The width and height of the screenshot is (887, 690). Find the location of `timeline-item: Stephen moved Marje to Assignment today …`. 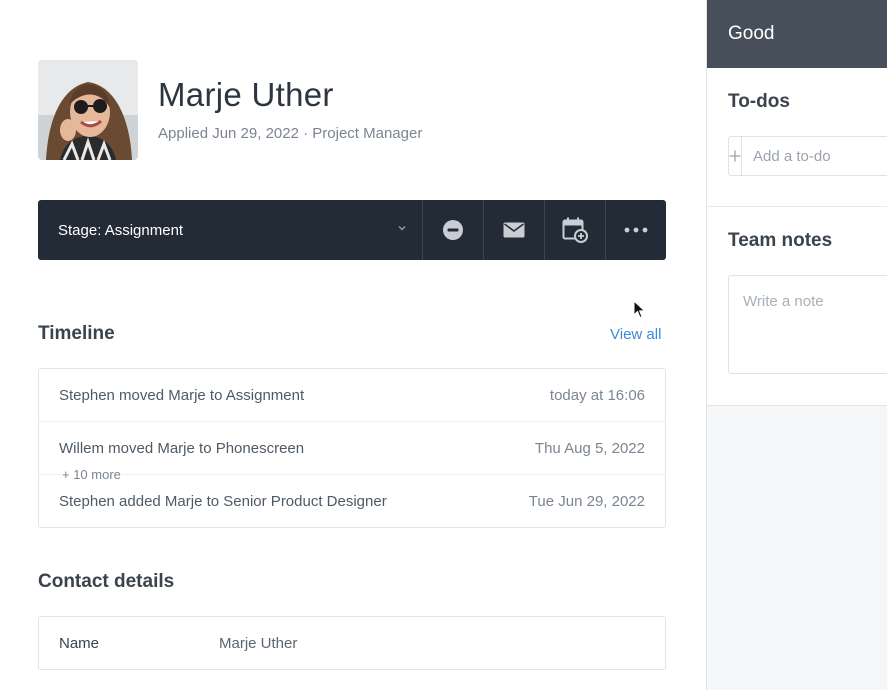

timeline-item: Stephen moved Marje to Assignment today … is located at coordinates (352, 395).